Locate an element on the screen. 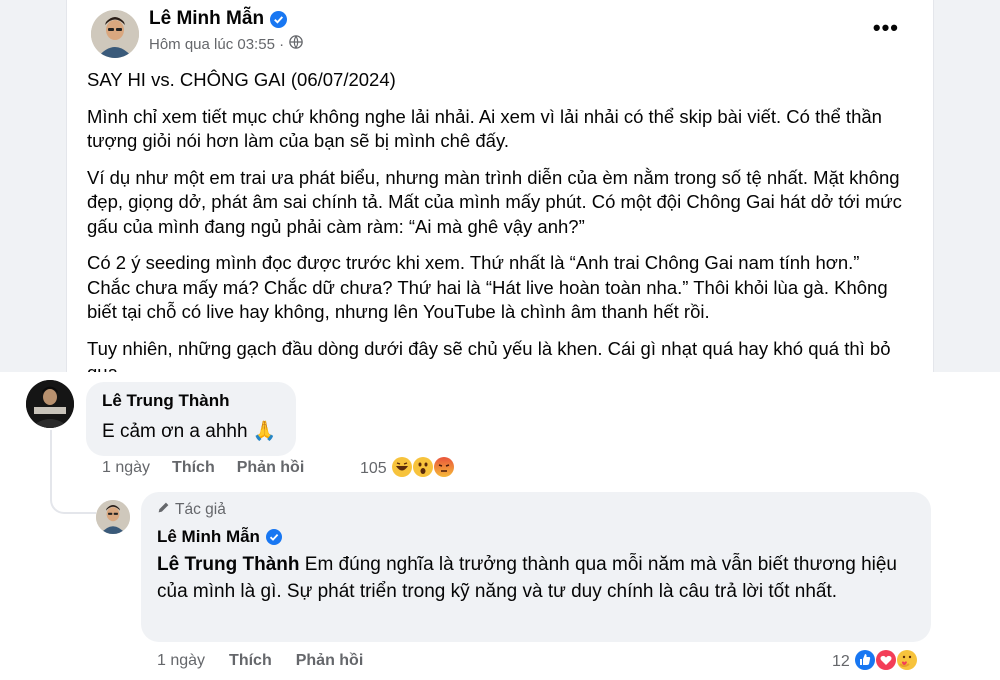  comment-actions: 1 ngày Thích Phản hồi is located at coordinates (203, 468).